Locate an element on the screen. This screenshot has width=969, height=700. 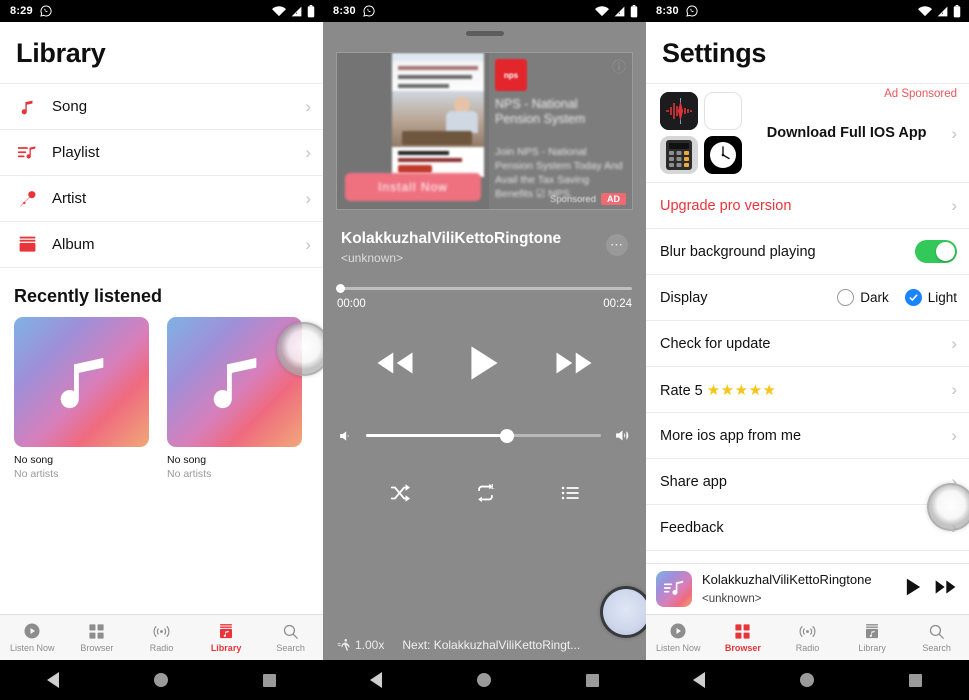
settings-row-blur-background: Blur background playing is located at coordinates (807, 252).